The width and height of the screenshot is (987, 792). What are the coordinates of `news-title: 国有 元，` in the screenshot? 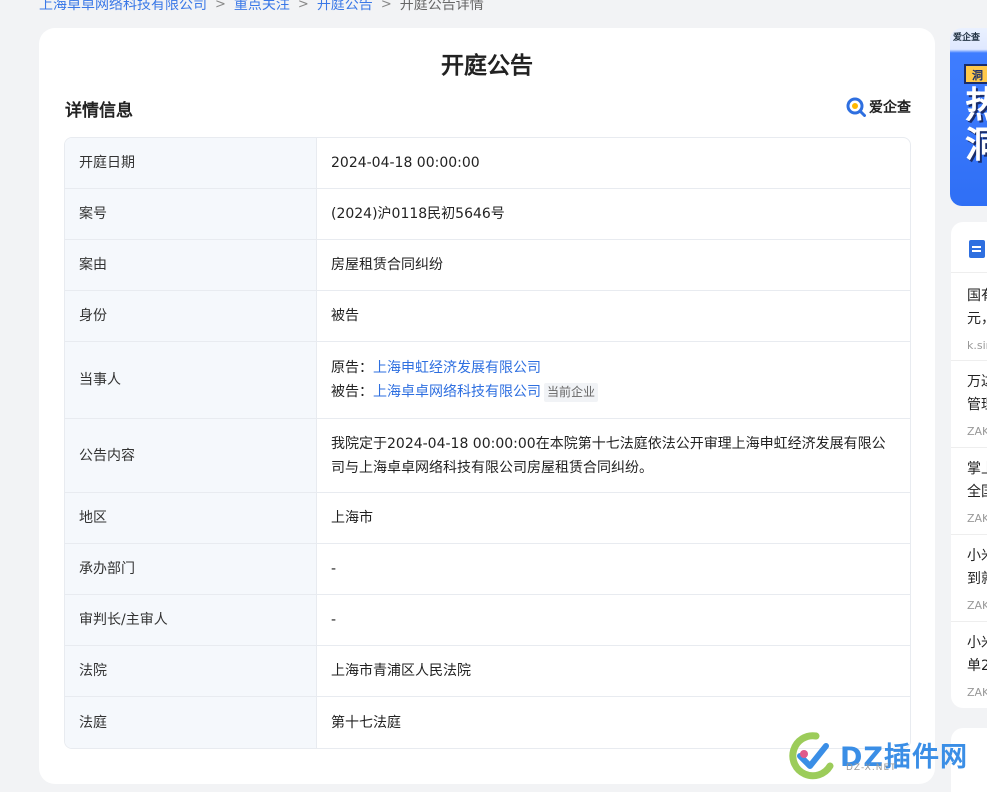 It's located at (977, 307).